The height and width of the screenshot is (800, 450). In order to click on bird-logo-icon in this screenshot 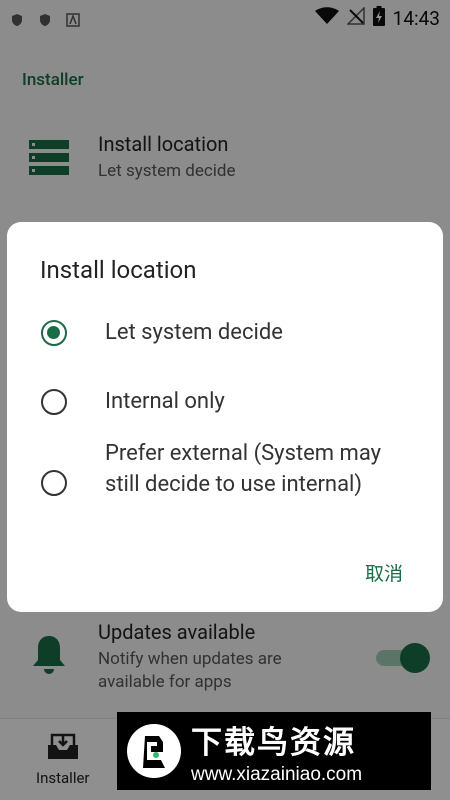, I will do `click(154, 751)`.